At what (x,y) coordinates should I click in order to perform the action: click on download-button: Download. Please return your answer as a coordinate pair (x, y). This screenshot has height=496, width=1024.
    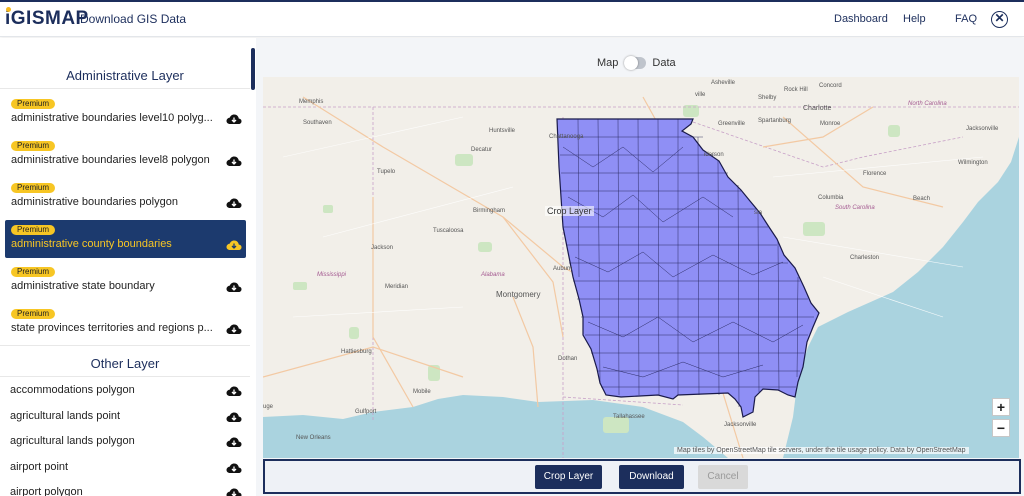
    Looking at the image, I should click on (651, 477).